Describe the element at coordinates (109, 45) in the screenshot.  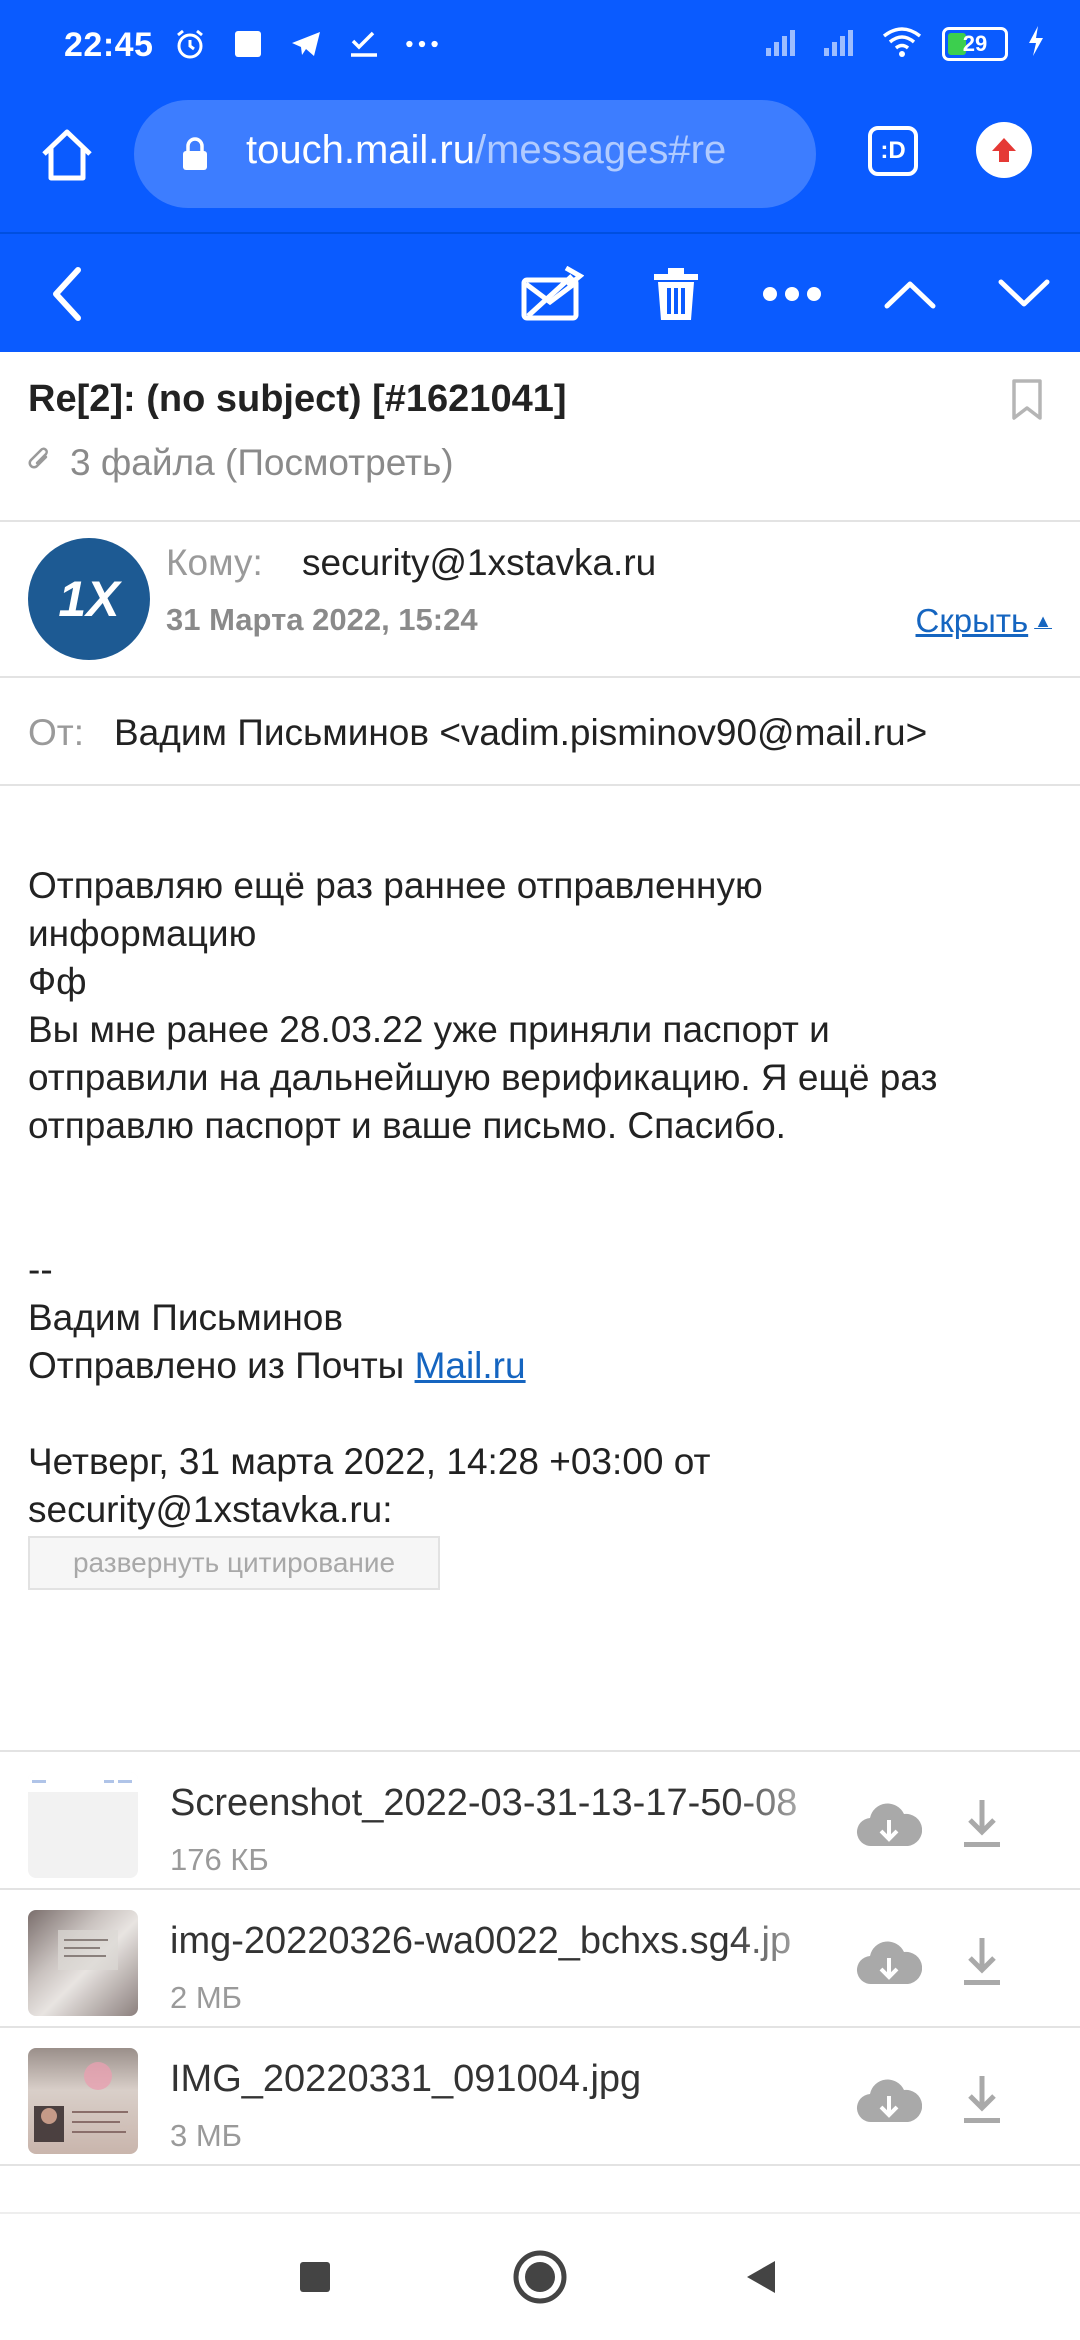
I see `status-time: 22:45` at that location.